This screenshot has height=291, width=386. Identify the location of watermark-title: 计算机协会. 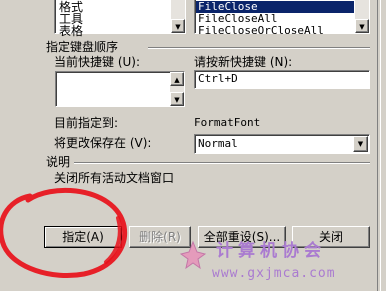
(271, 251).